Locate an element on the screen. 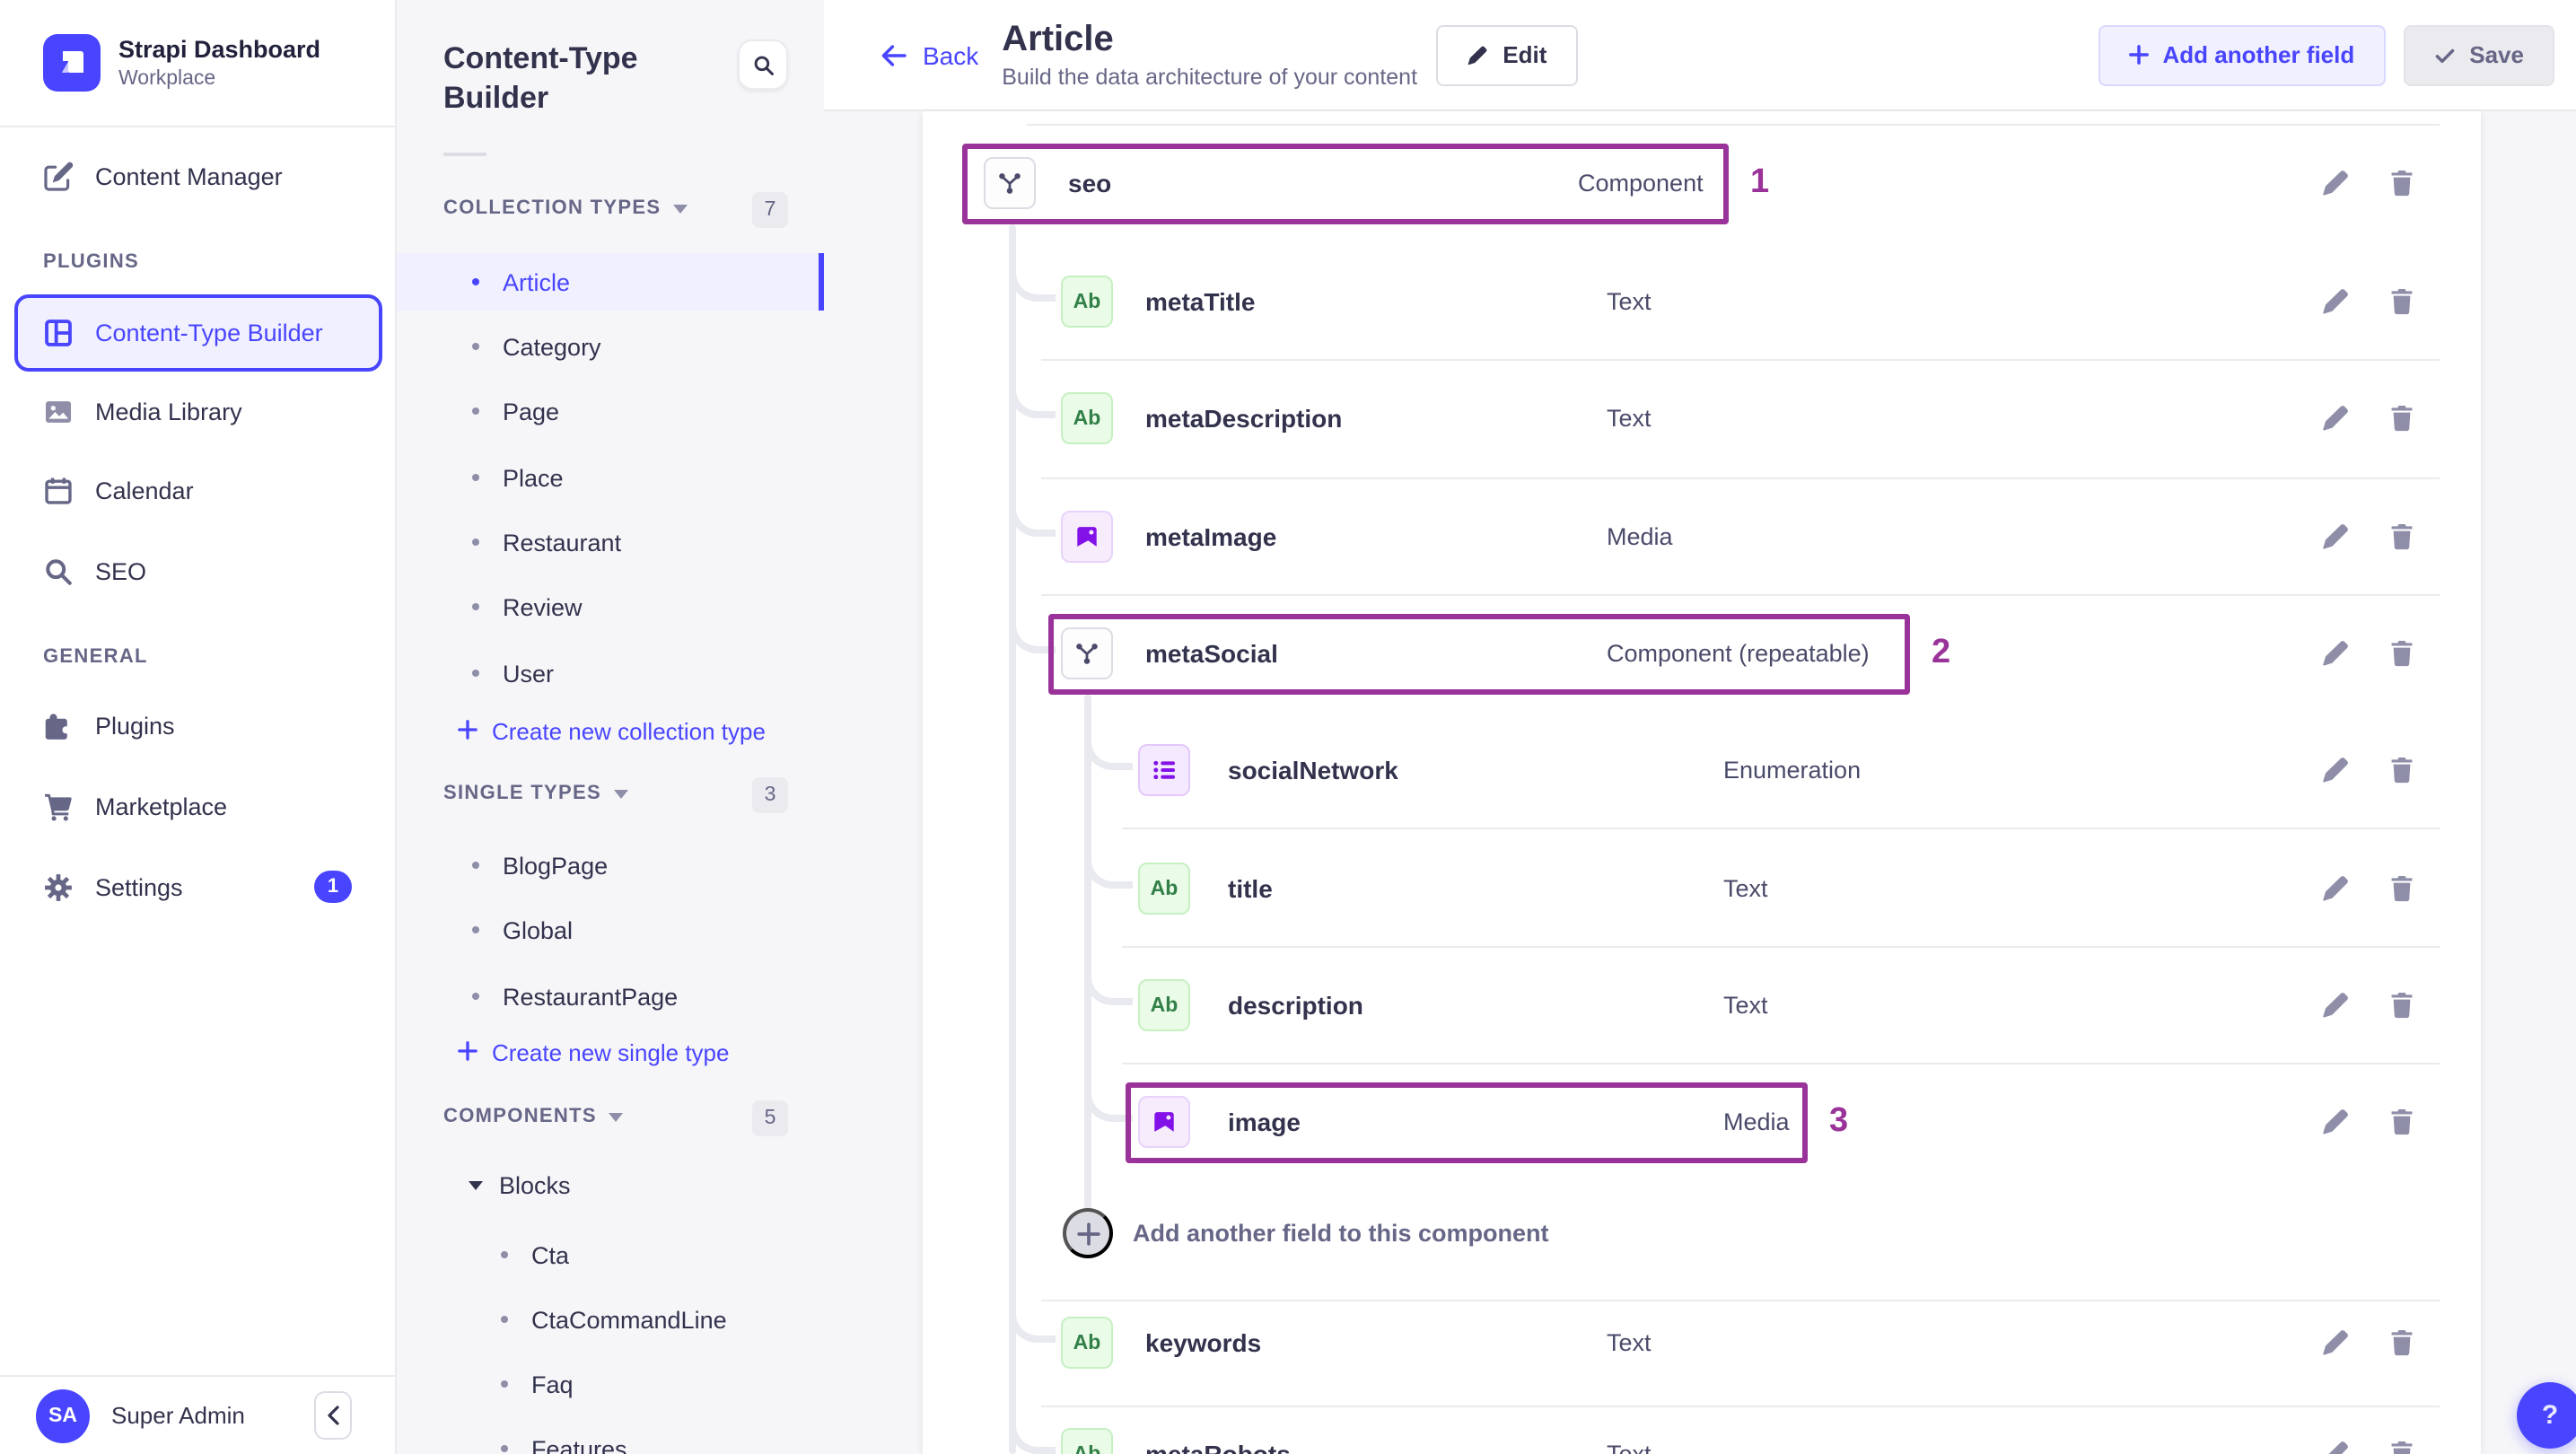 The height and width of the screenshot is (1454, 2576). sidebar-item-article: Article is located at coordinates (610, 282).